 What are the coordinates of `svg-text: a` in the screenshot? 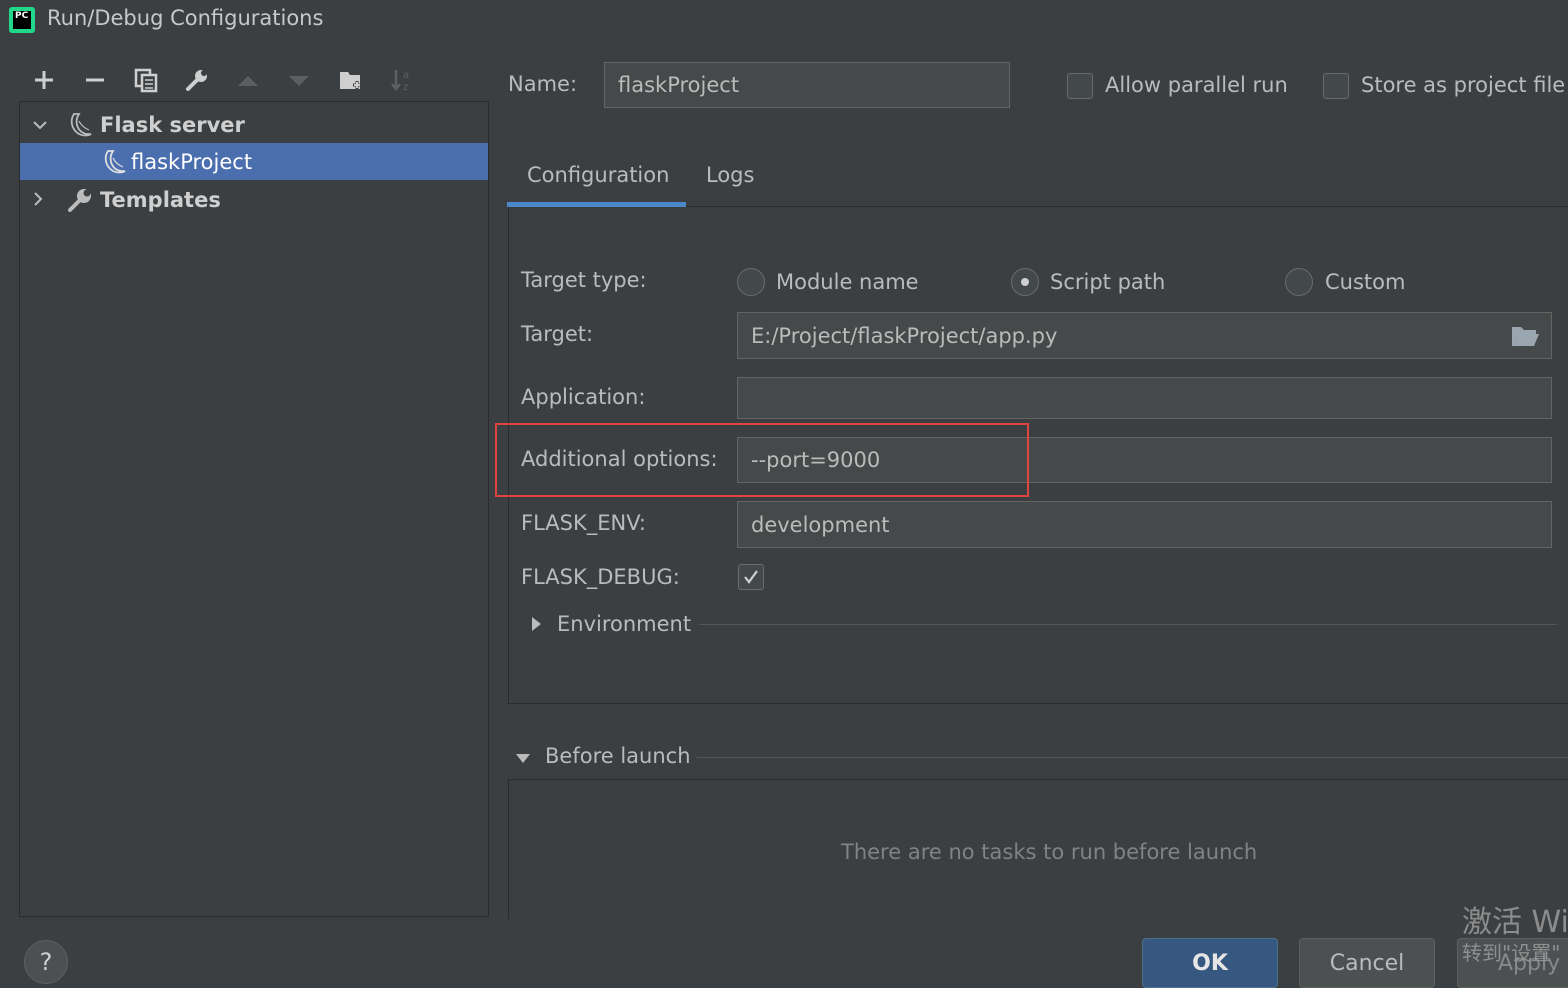 It's located at (406, 75).